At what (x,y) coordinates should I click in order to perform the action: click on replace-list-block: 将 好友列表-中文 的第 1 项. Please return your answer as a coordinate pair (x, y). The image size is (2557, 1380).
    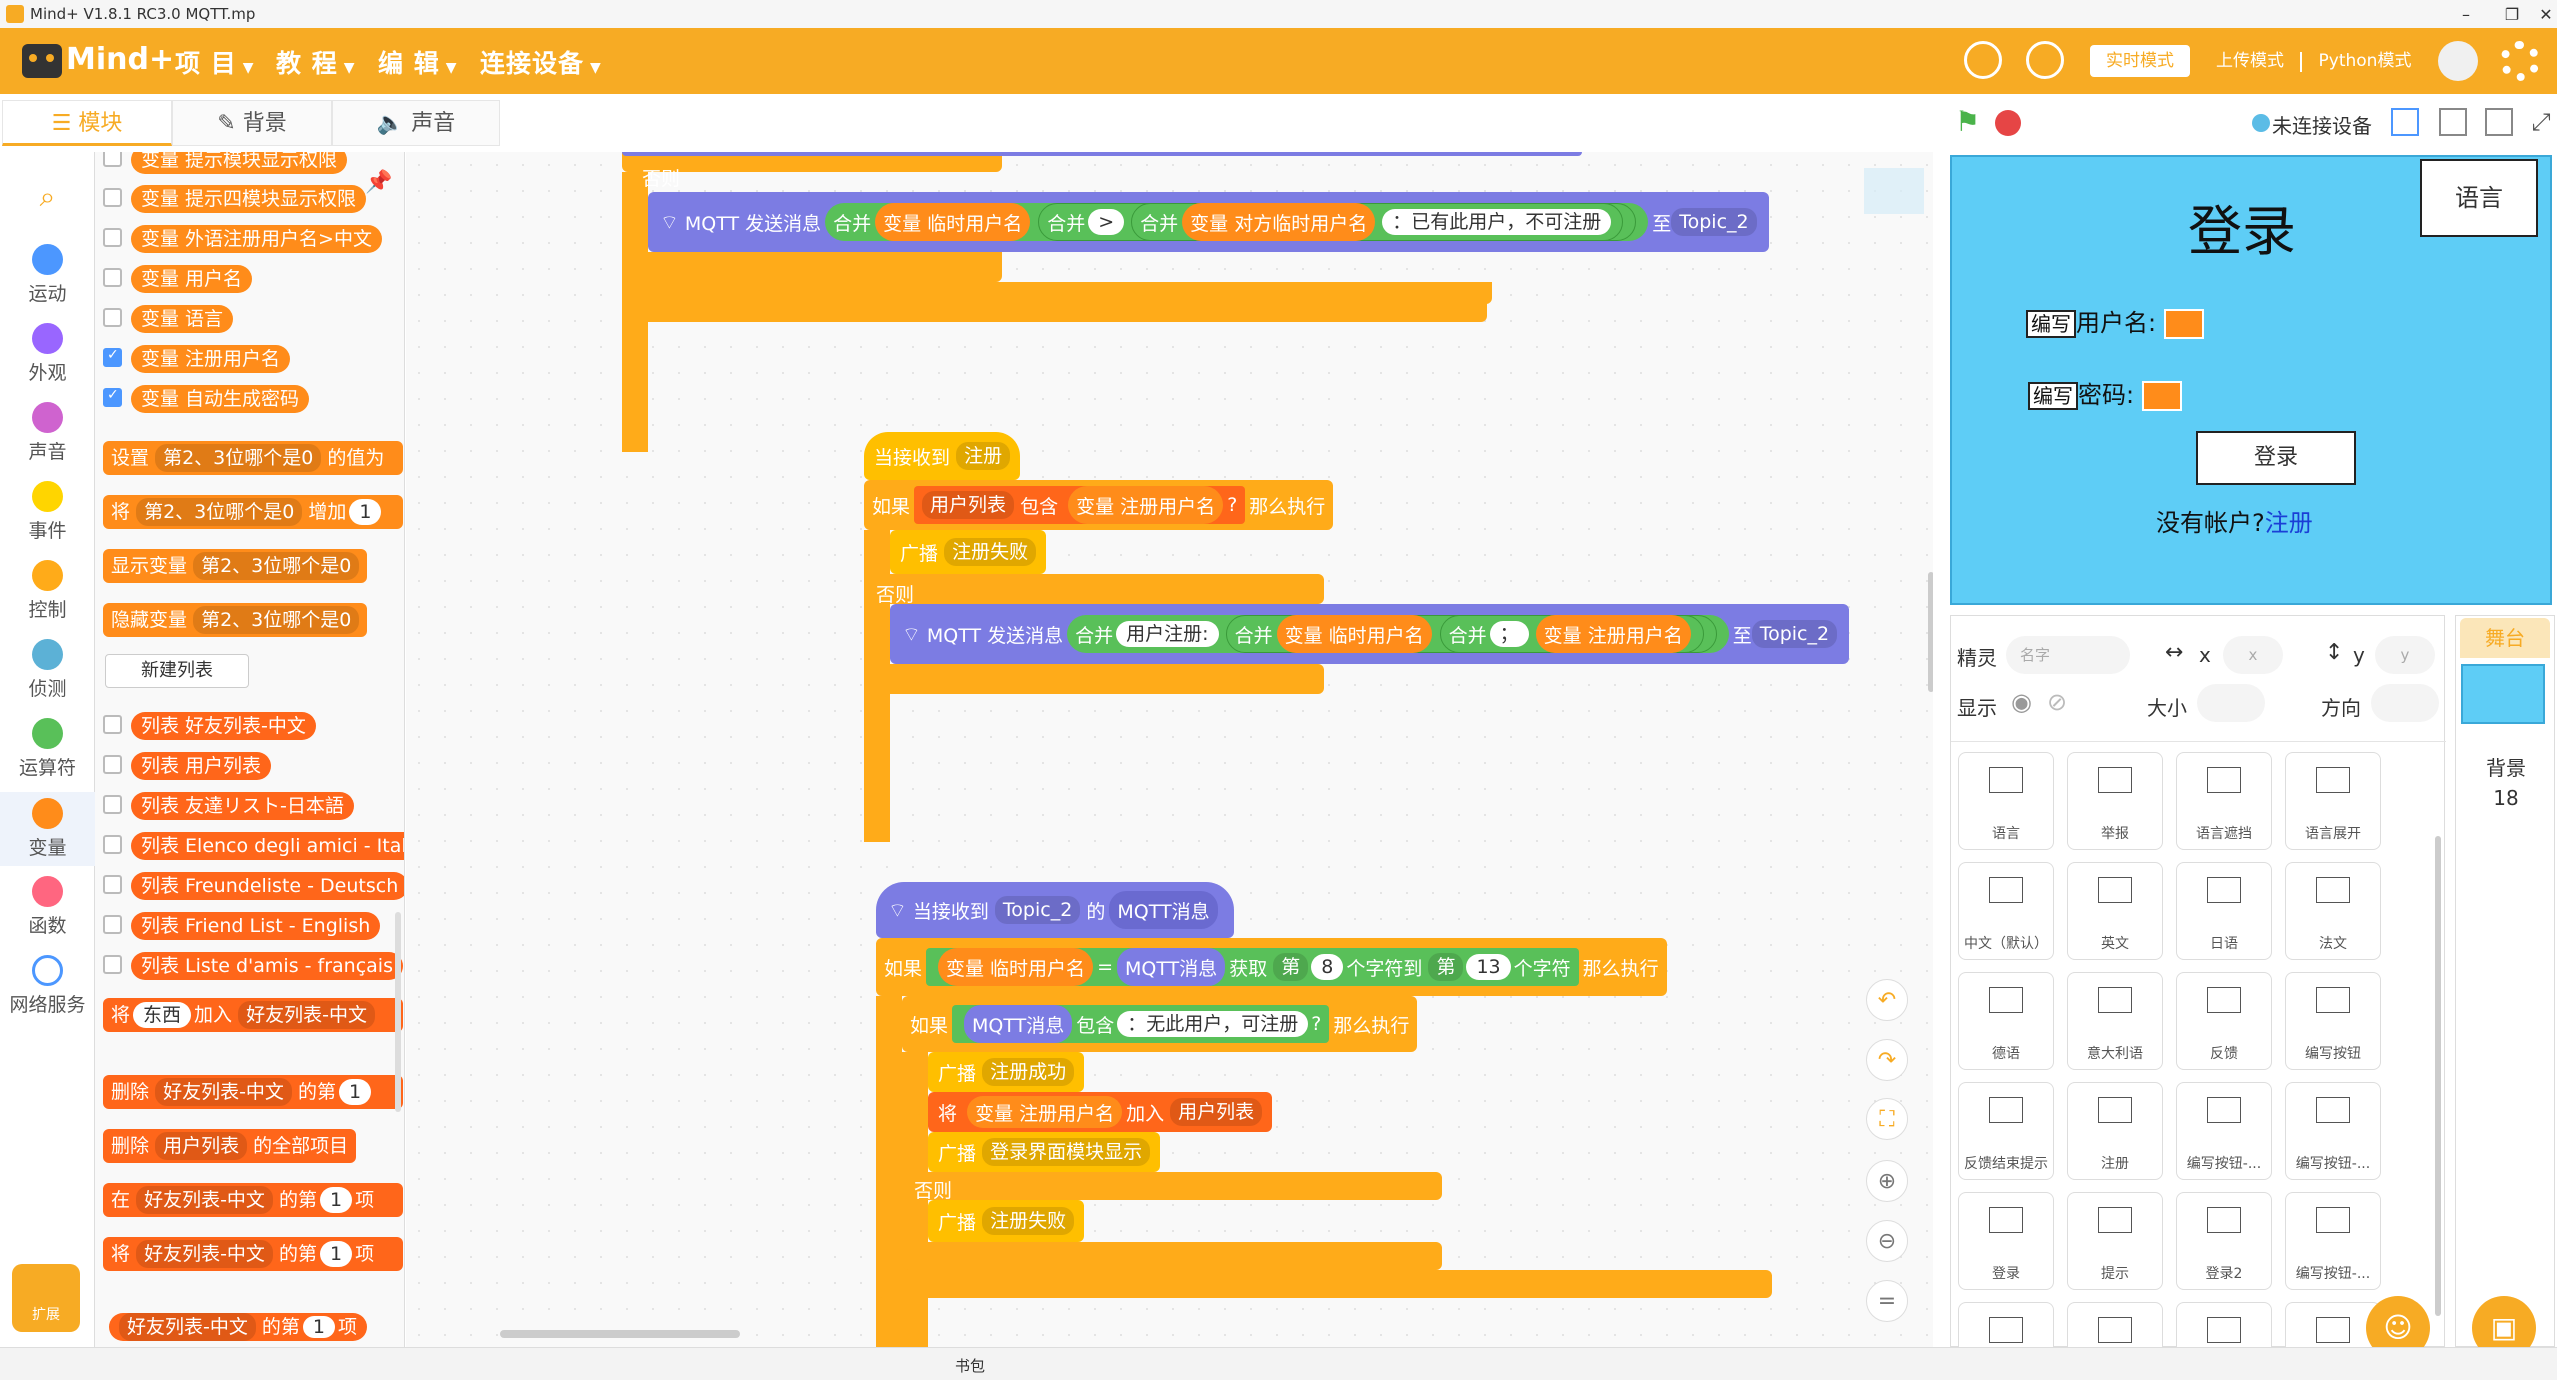
    Looking at the image, I should click on (253, 1254).